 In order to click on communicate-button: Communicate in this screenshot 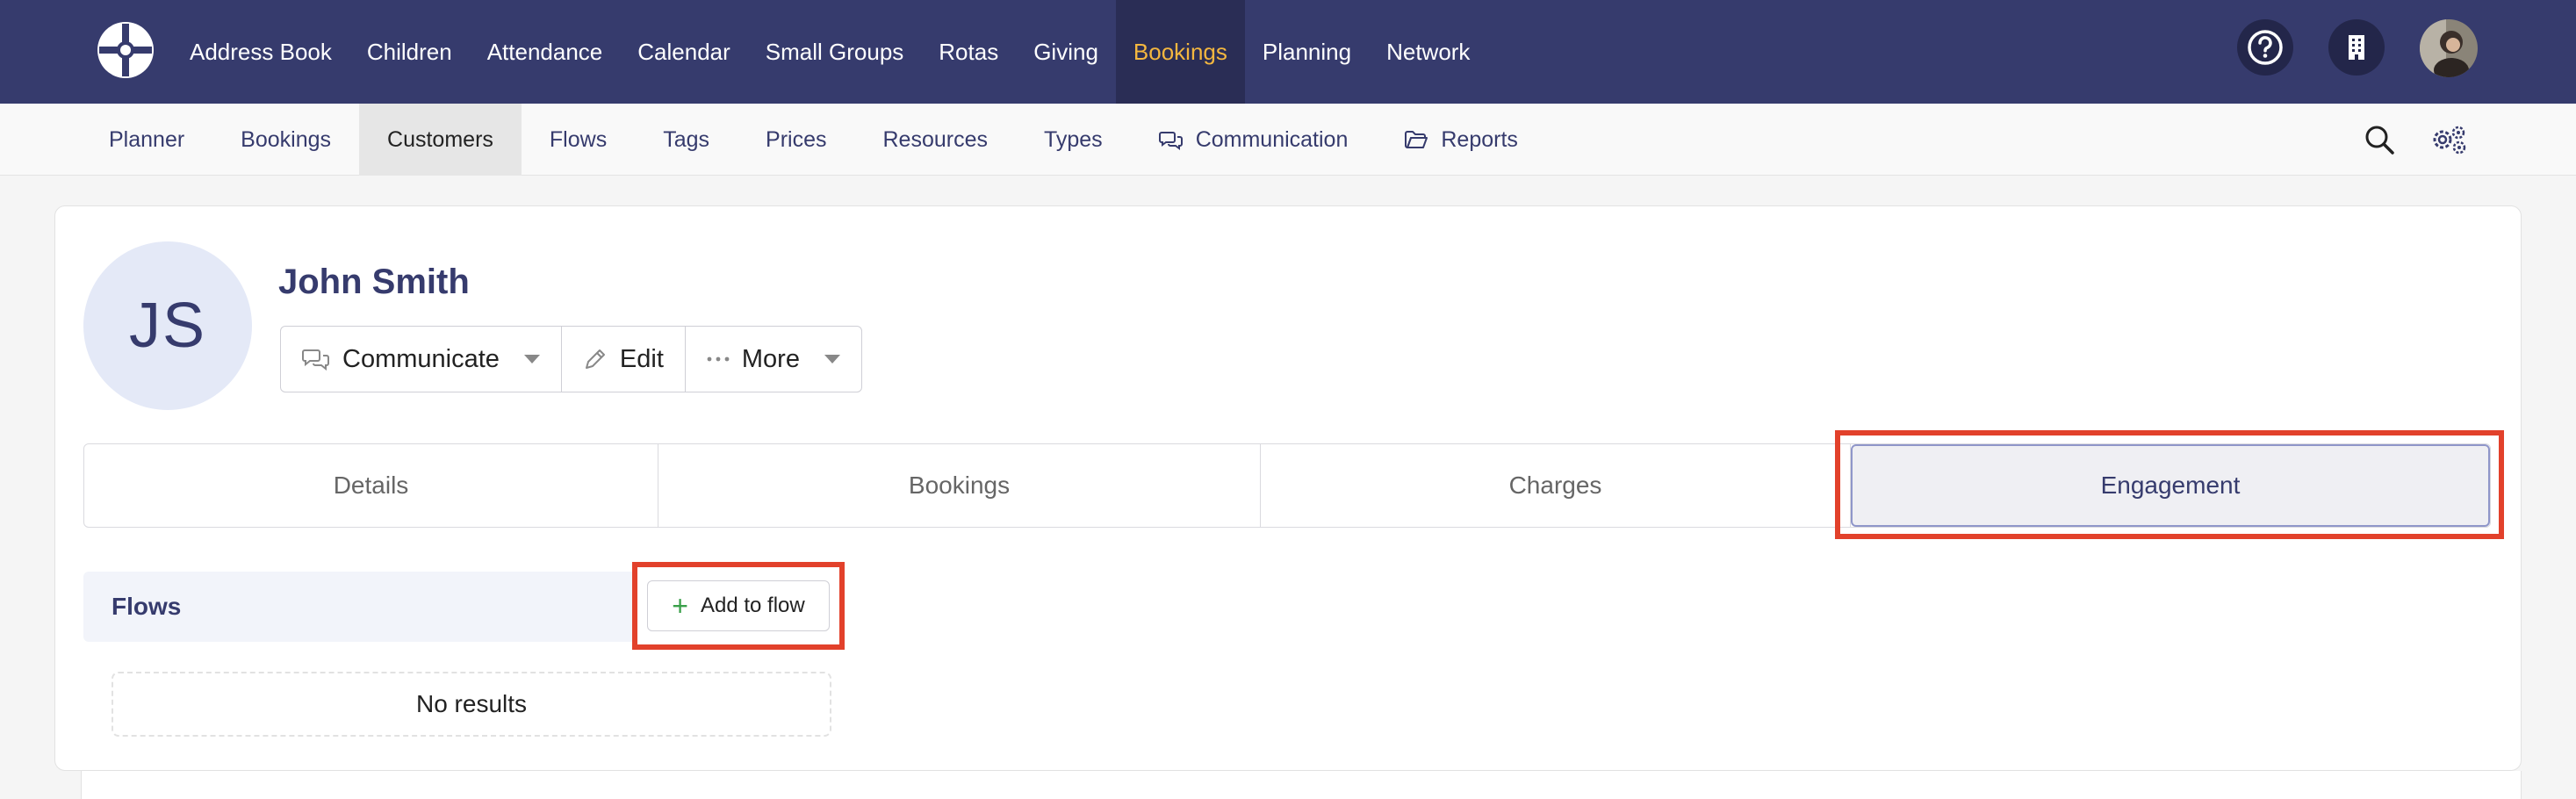, I will do `click(421, 359)`.